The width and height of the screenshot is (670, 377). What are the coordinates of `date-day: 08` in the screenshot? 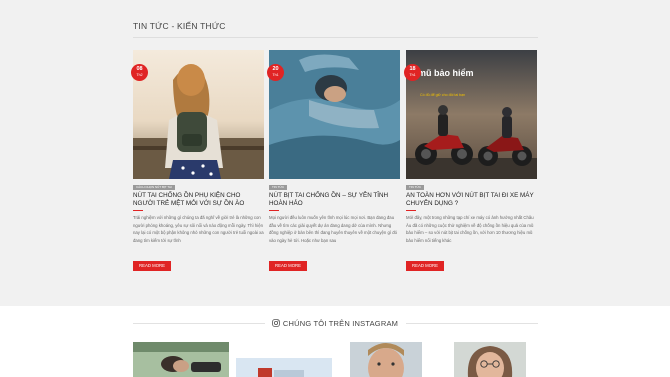 It's located at (139, 69).